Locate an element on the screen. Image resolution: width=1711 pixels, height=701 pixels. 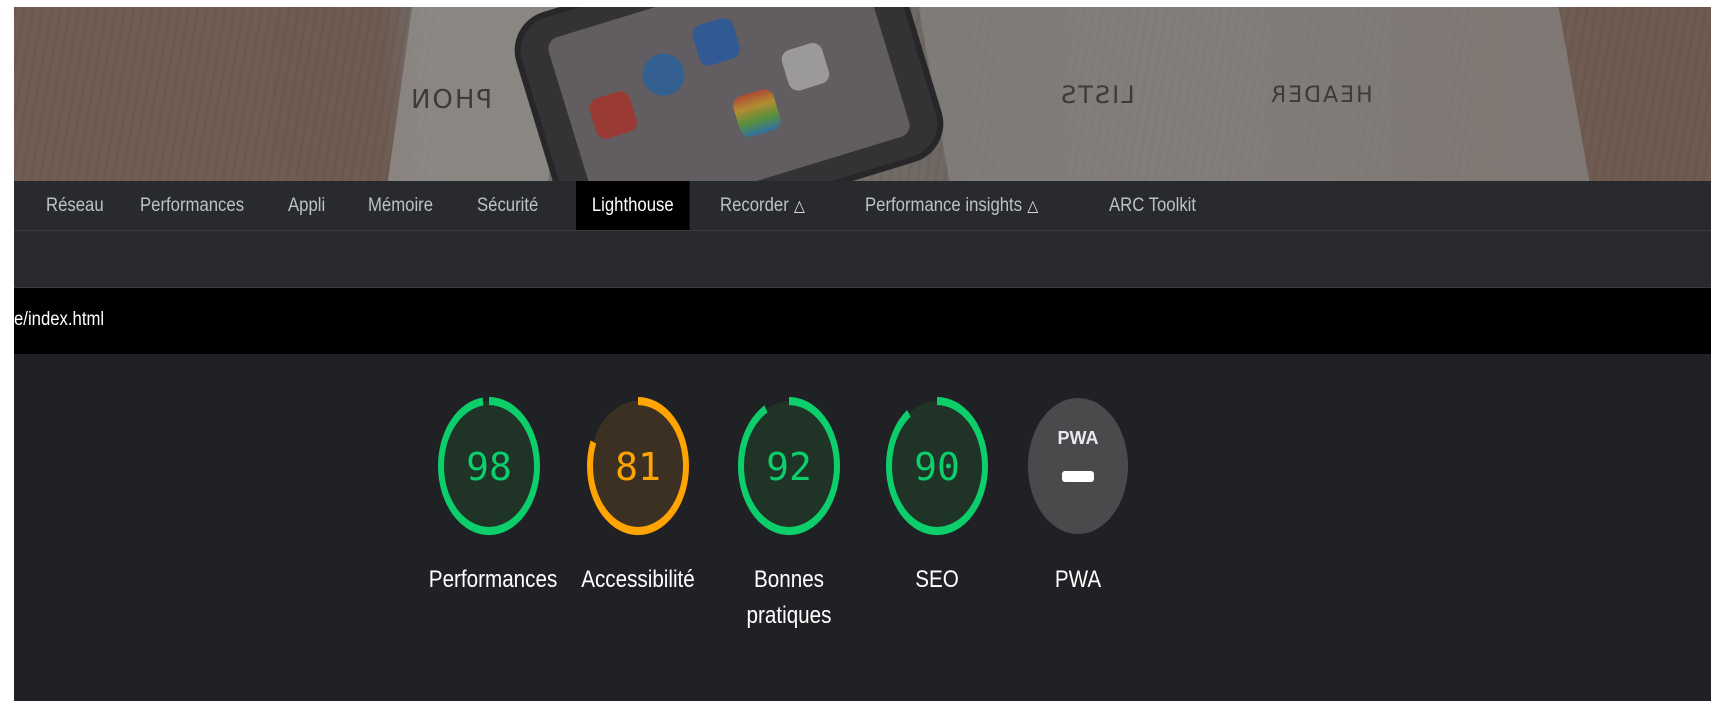
score-gauge-icon: 90 is located at coordinates (937, 466).